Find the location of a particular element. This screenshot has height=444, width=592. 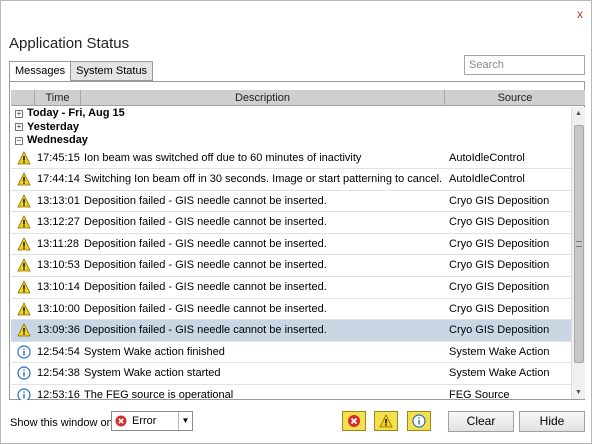

group-header: + Today - Fri, Aug 15 is located at coordinates (291, 114).